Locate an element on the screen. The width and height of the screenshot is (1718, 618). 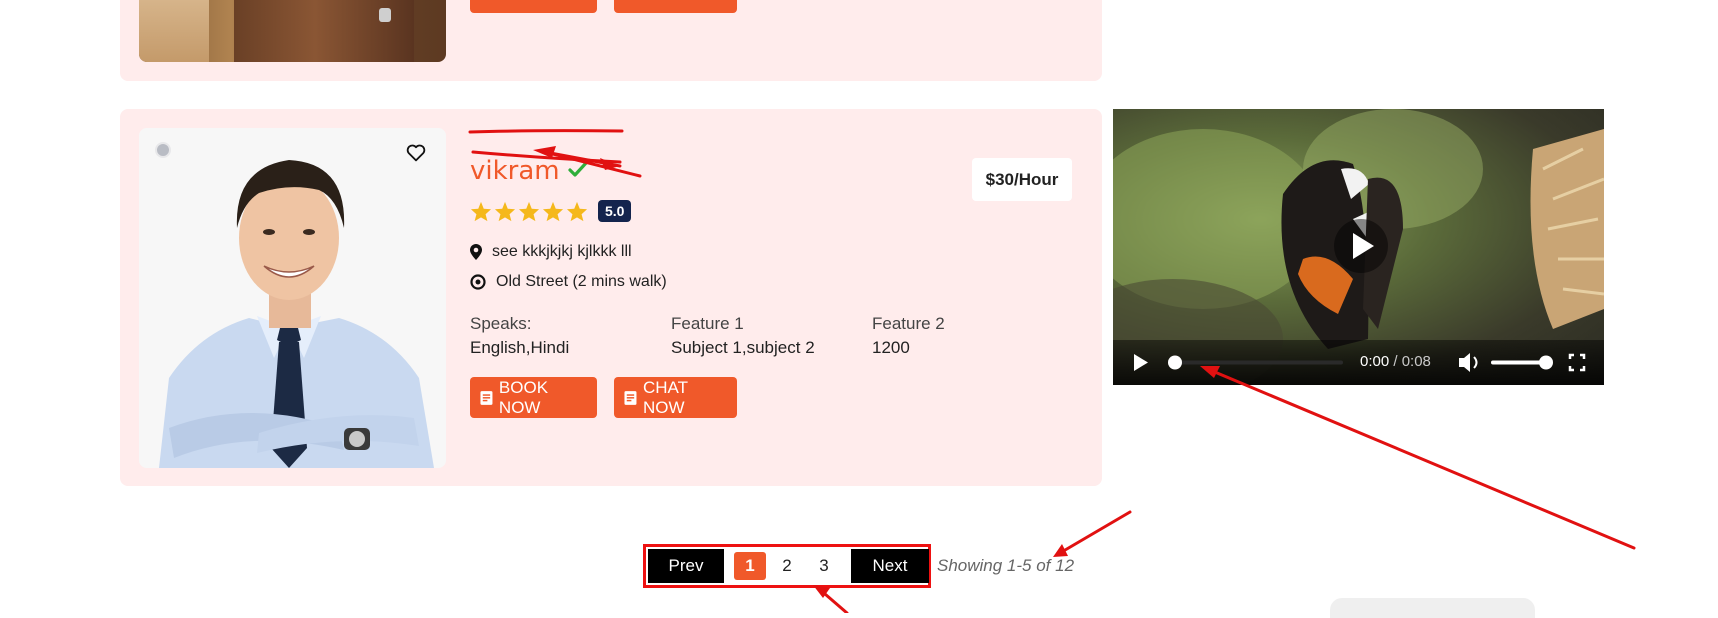
tutor-photo is located at coordinates (292, 298).